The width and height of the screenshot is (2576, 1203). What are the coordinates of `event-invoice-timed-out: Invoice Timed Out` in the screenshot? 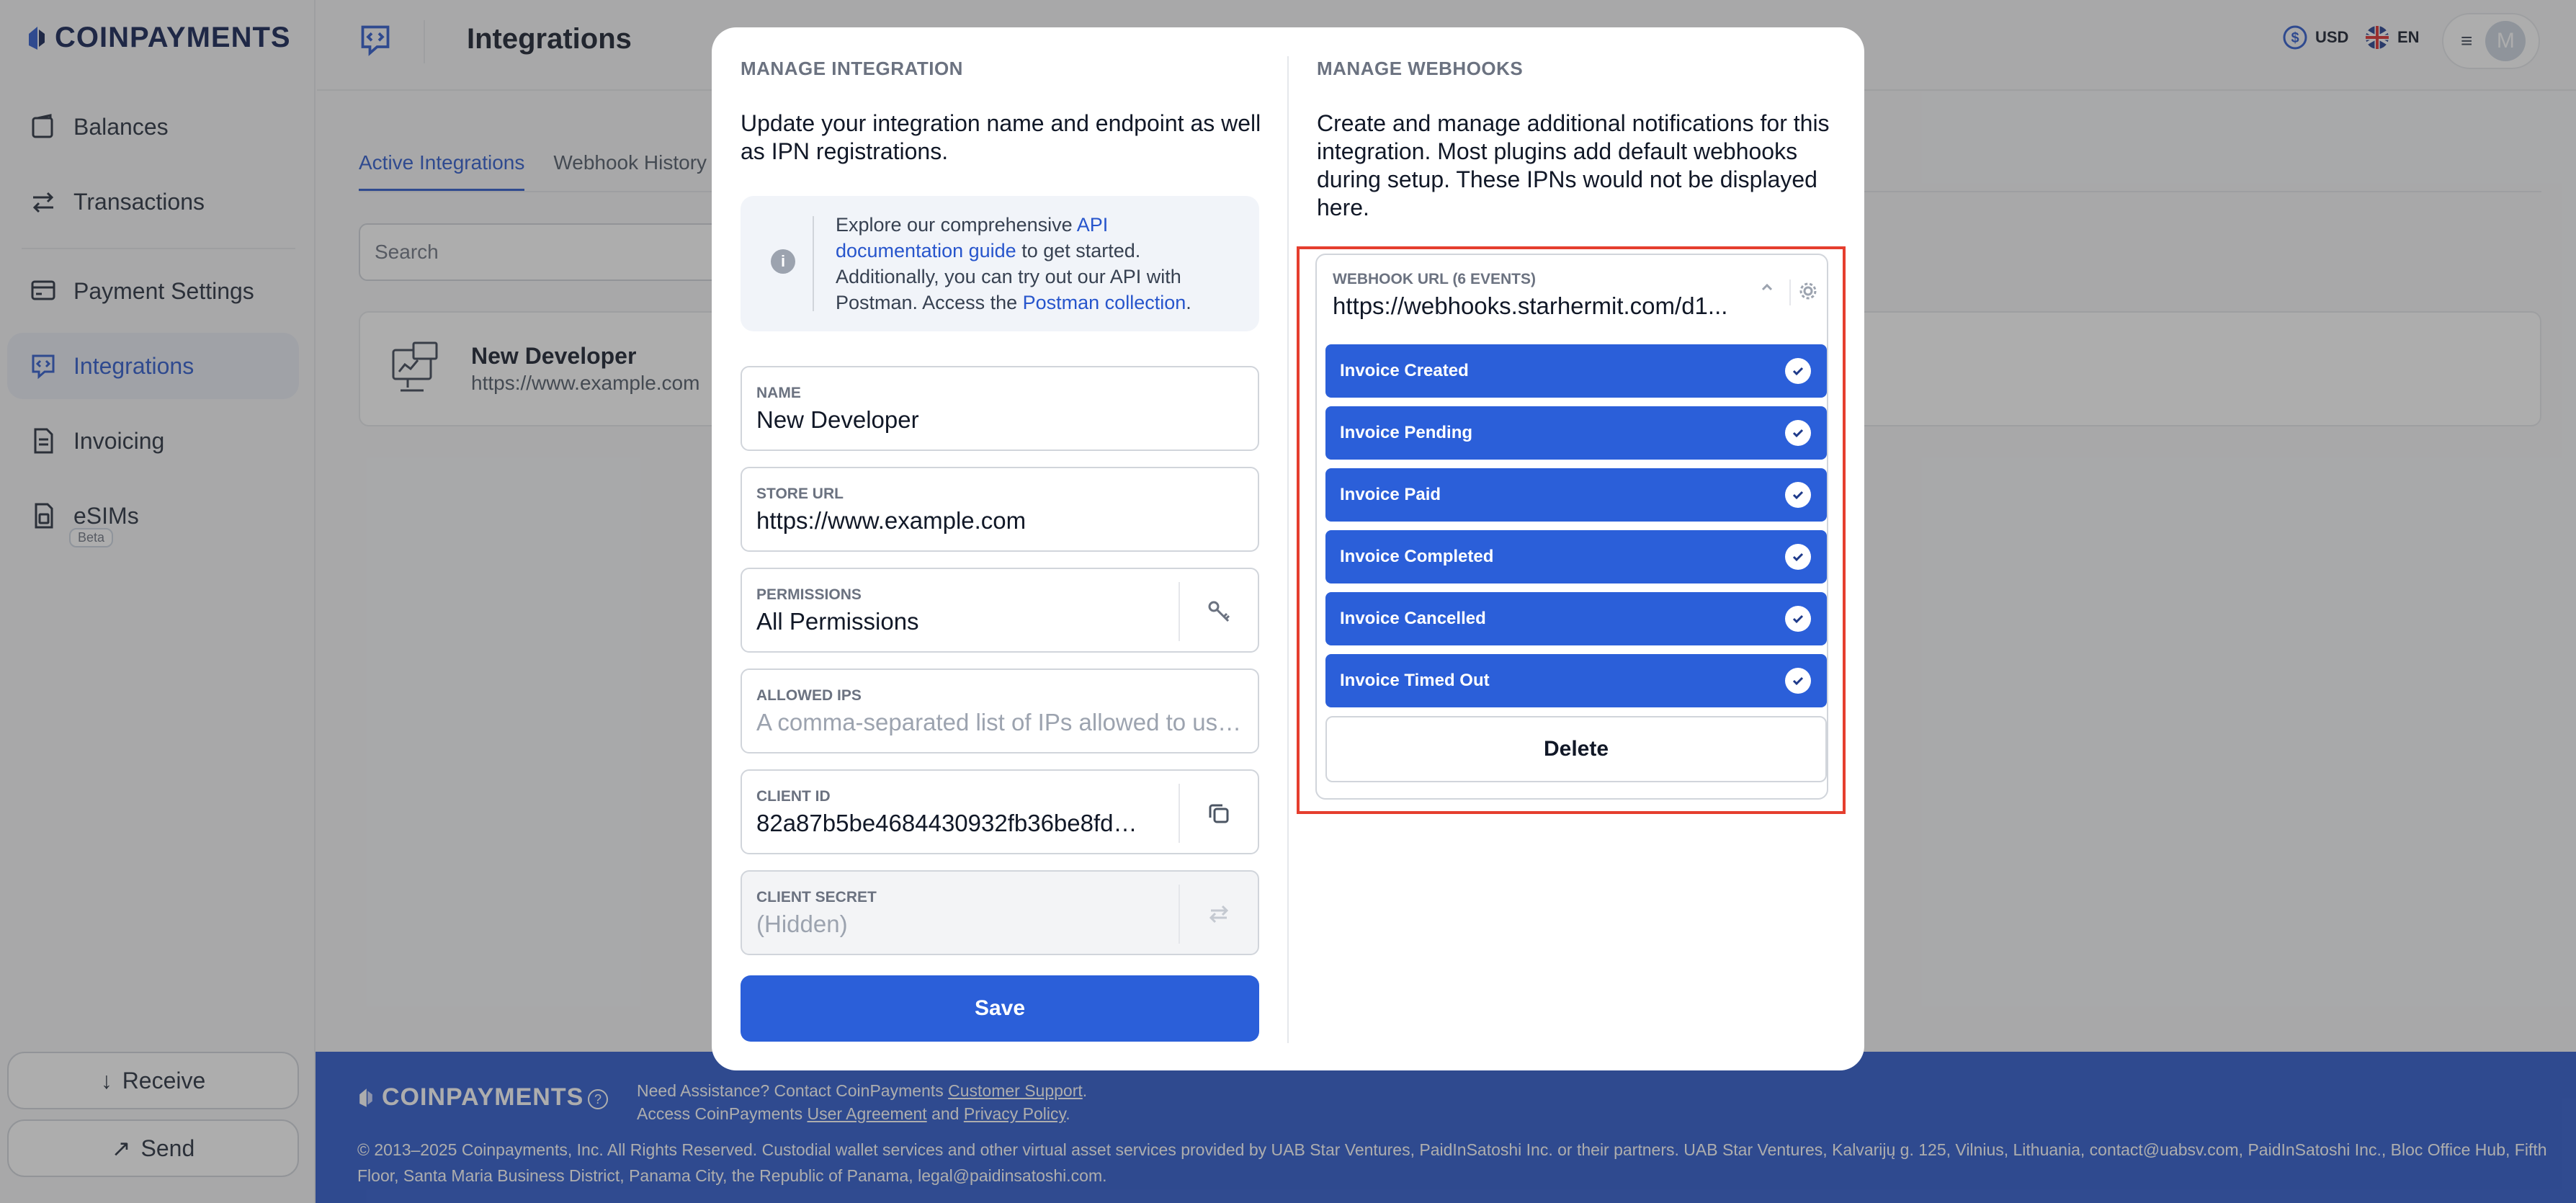 It's located at (1576, 681).